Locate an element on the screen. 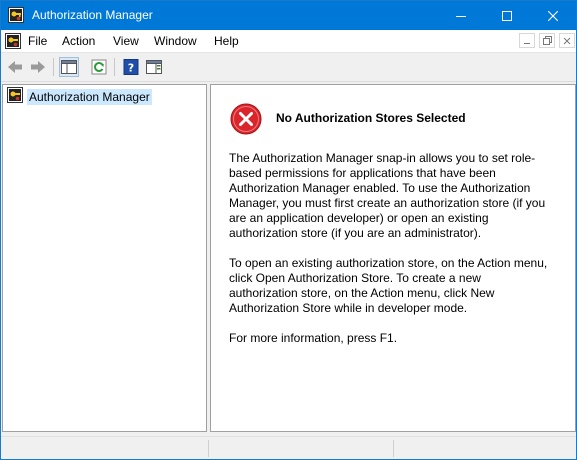  message-title: No Authorization Stores Selected is located at coordinates (371, 118).